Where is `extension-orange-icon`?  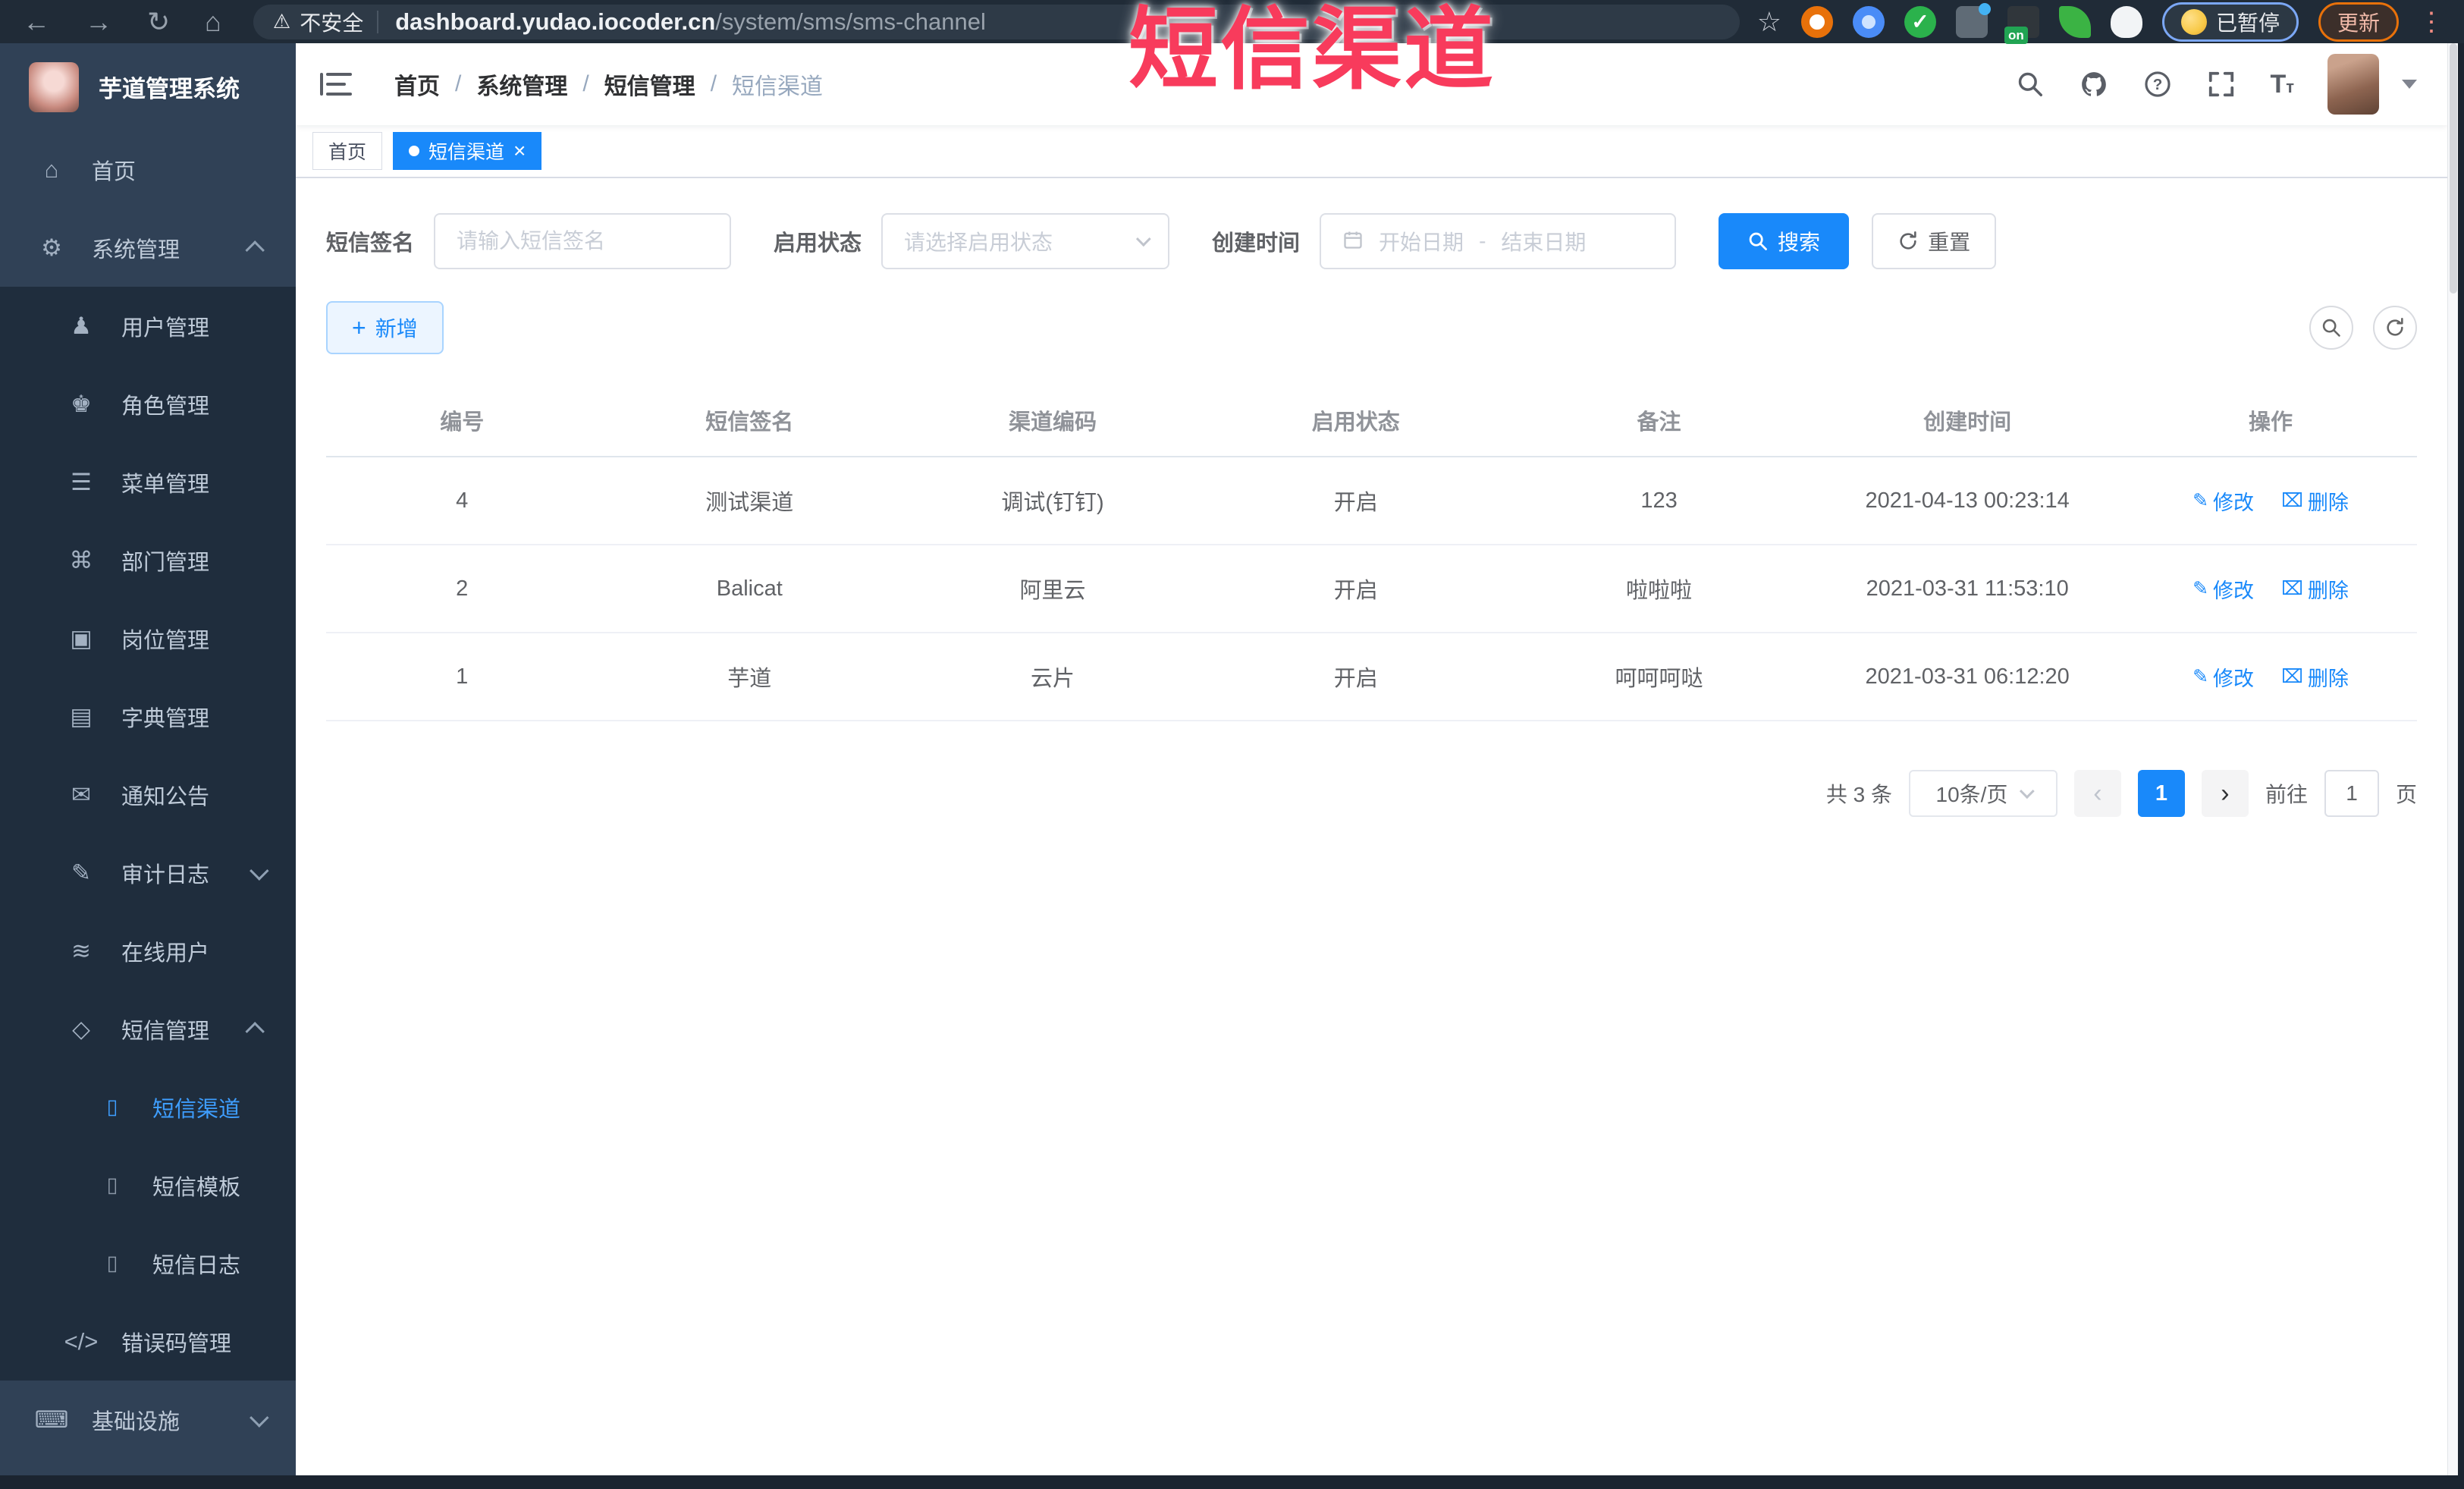
extension-orange-icon is located at coordinates (1817, 21).